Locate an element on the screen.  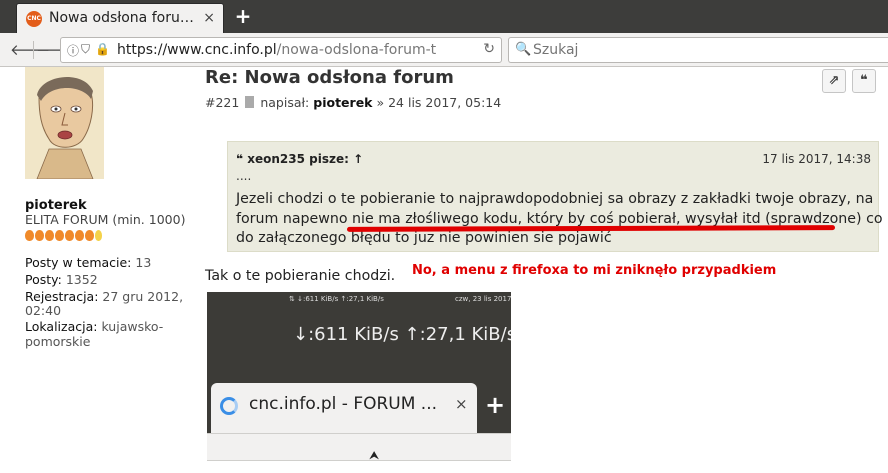
screenshot-tab-close-icon: × is located at coordinates (461, 404).